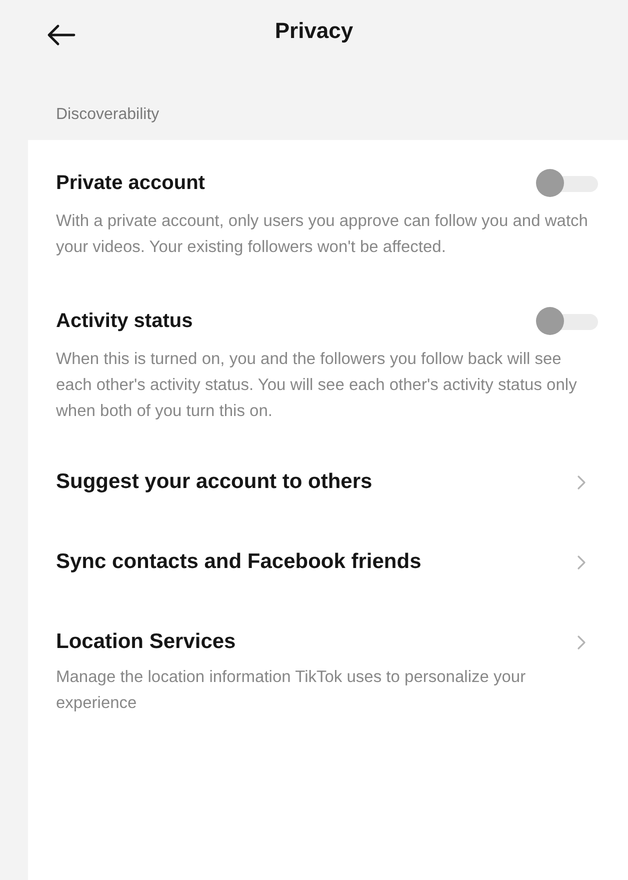 This screenshot has width=628, height=880. I want to click on setting-title: Activity status, so click(124, 321).